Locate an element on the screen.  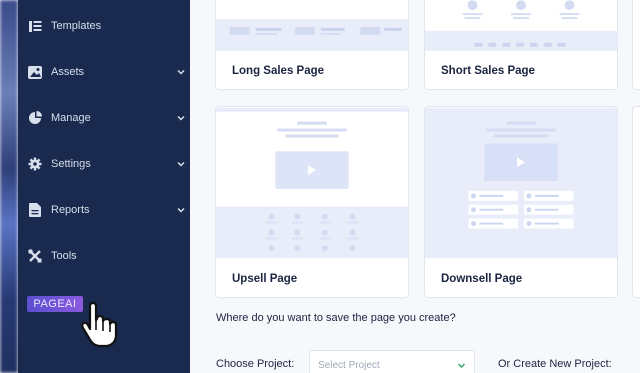
template-card-long-sales: Long Sales Page is located at coordinates (312, 45).